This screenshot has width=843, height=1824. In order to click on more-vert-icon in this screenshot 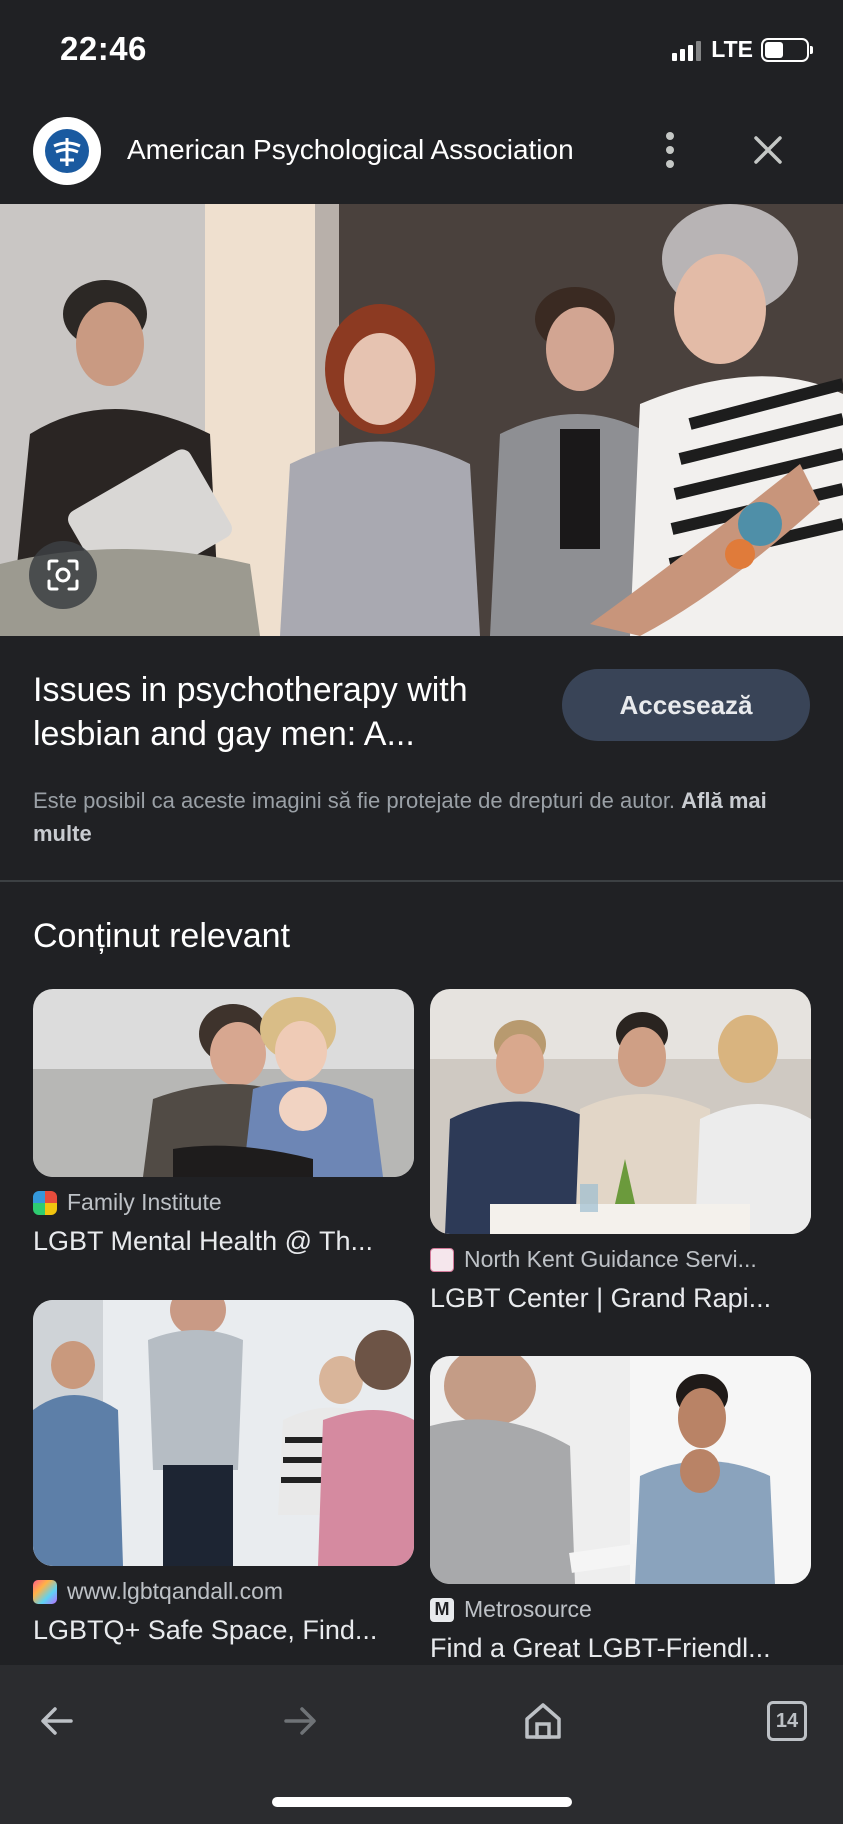, I will do `click(670, 150)`.